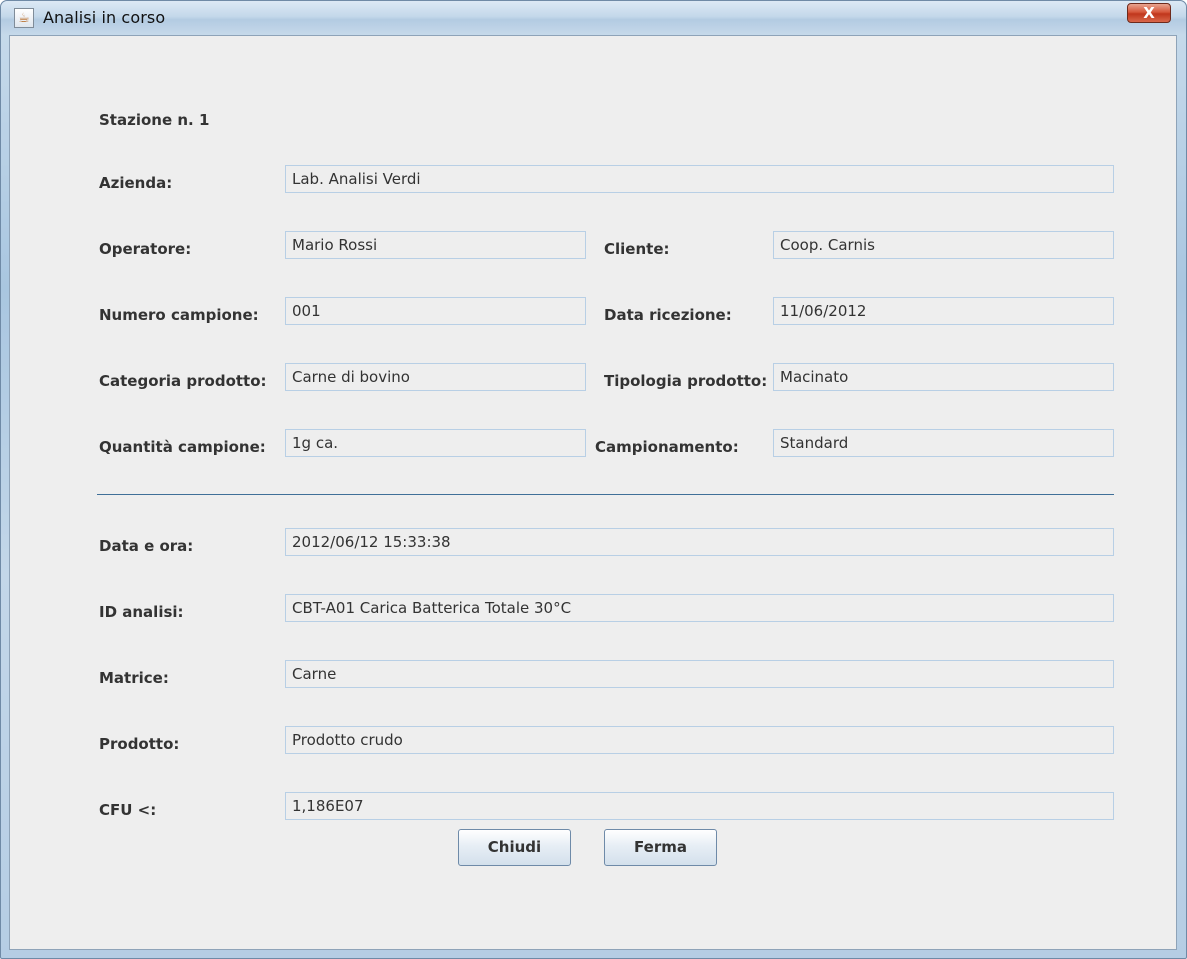 The height and width of the screenshot is (959, 1187). I want to click on categoria-prodotto-label: Categoria prodotto:, so click(183, 381).